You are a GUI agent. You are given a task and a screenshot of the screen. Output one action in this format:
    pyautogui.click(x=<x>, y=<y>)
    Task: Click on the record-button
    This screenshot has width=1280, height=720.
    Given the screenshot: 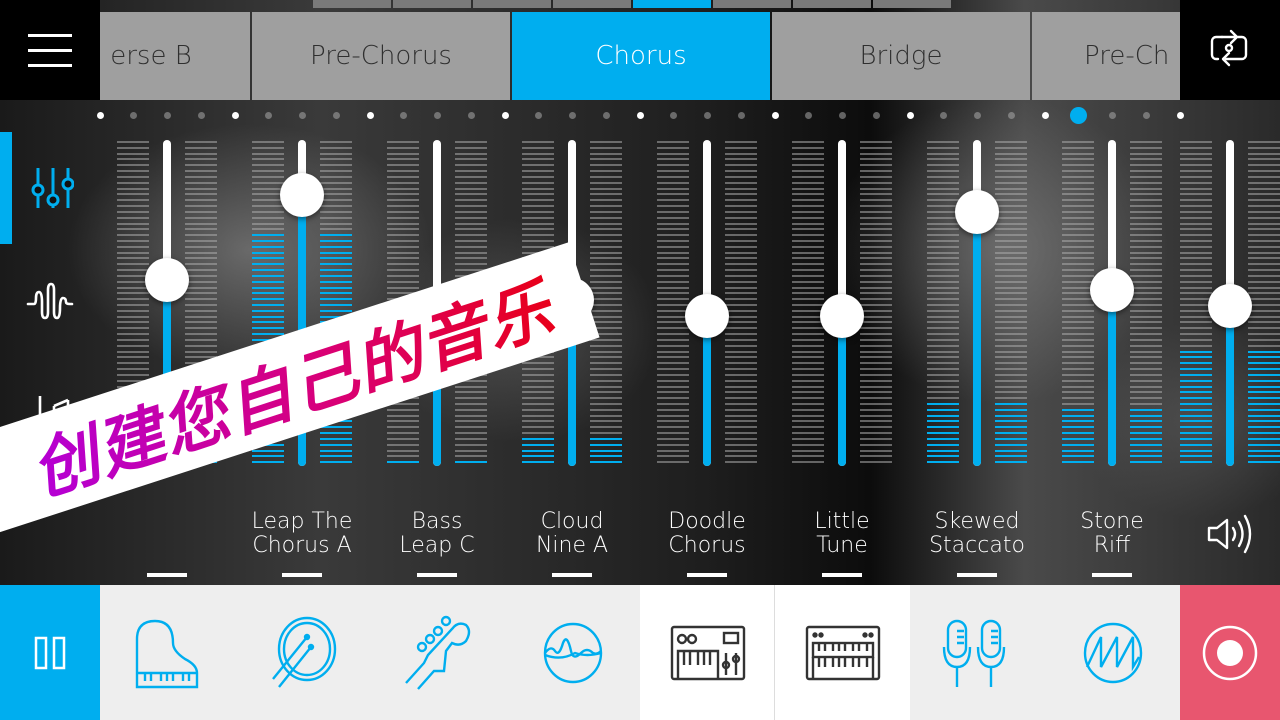 What is the action you would take?
    pyautogui.click(x=1230, y=652)
    